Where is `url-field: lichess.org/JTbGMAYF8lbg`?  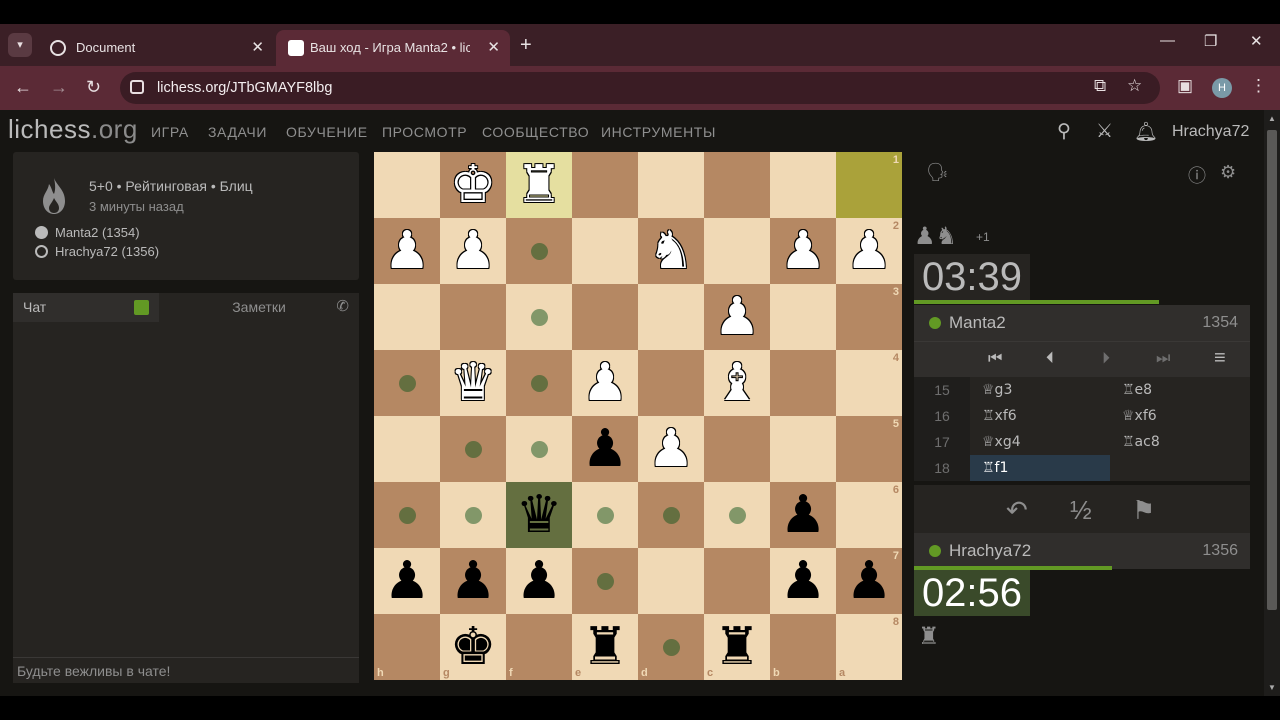 url-field: lichess.org/JTbGMAYF8lbg is located at coordinates (640, 88).